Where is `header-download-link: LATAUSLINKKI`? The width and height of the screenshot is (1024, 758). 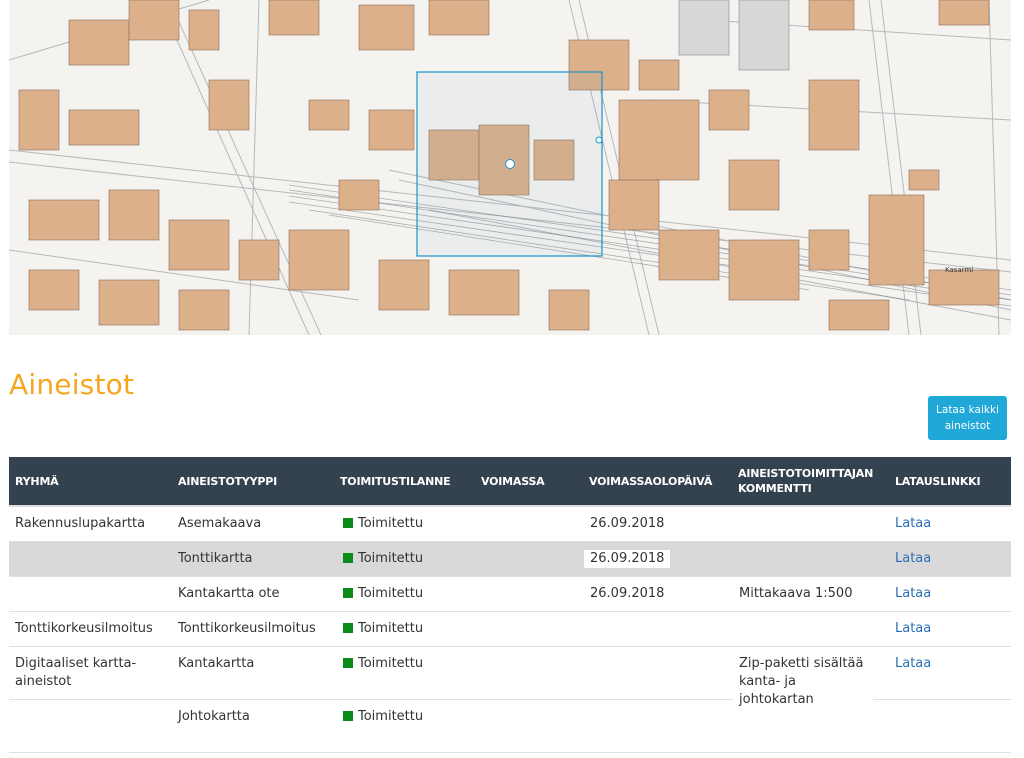
header-download-link: LATAUSLINKKI is located at coordinates (938, 481).